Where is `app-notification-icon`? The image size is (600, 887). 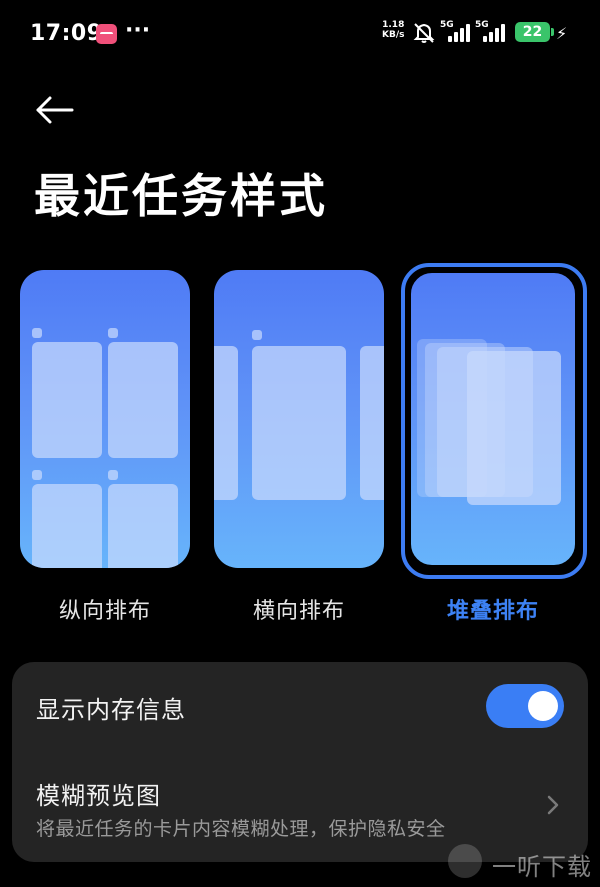
app-notification-icon is located at coordinates (106, 34).